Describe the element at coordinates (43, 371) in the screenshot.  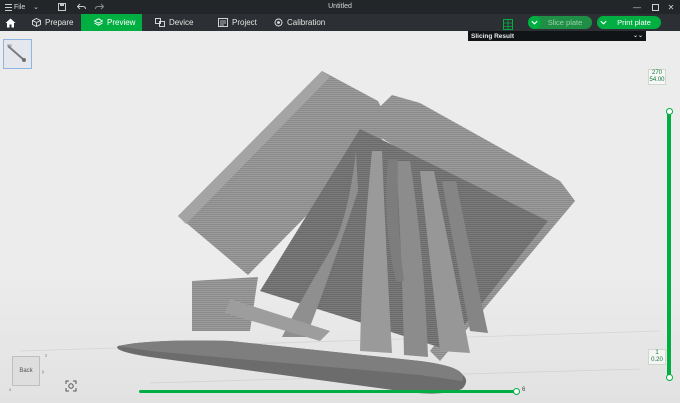
I see `axis-y-marker: y` at that location.